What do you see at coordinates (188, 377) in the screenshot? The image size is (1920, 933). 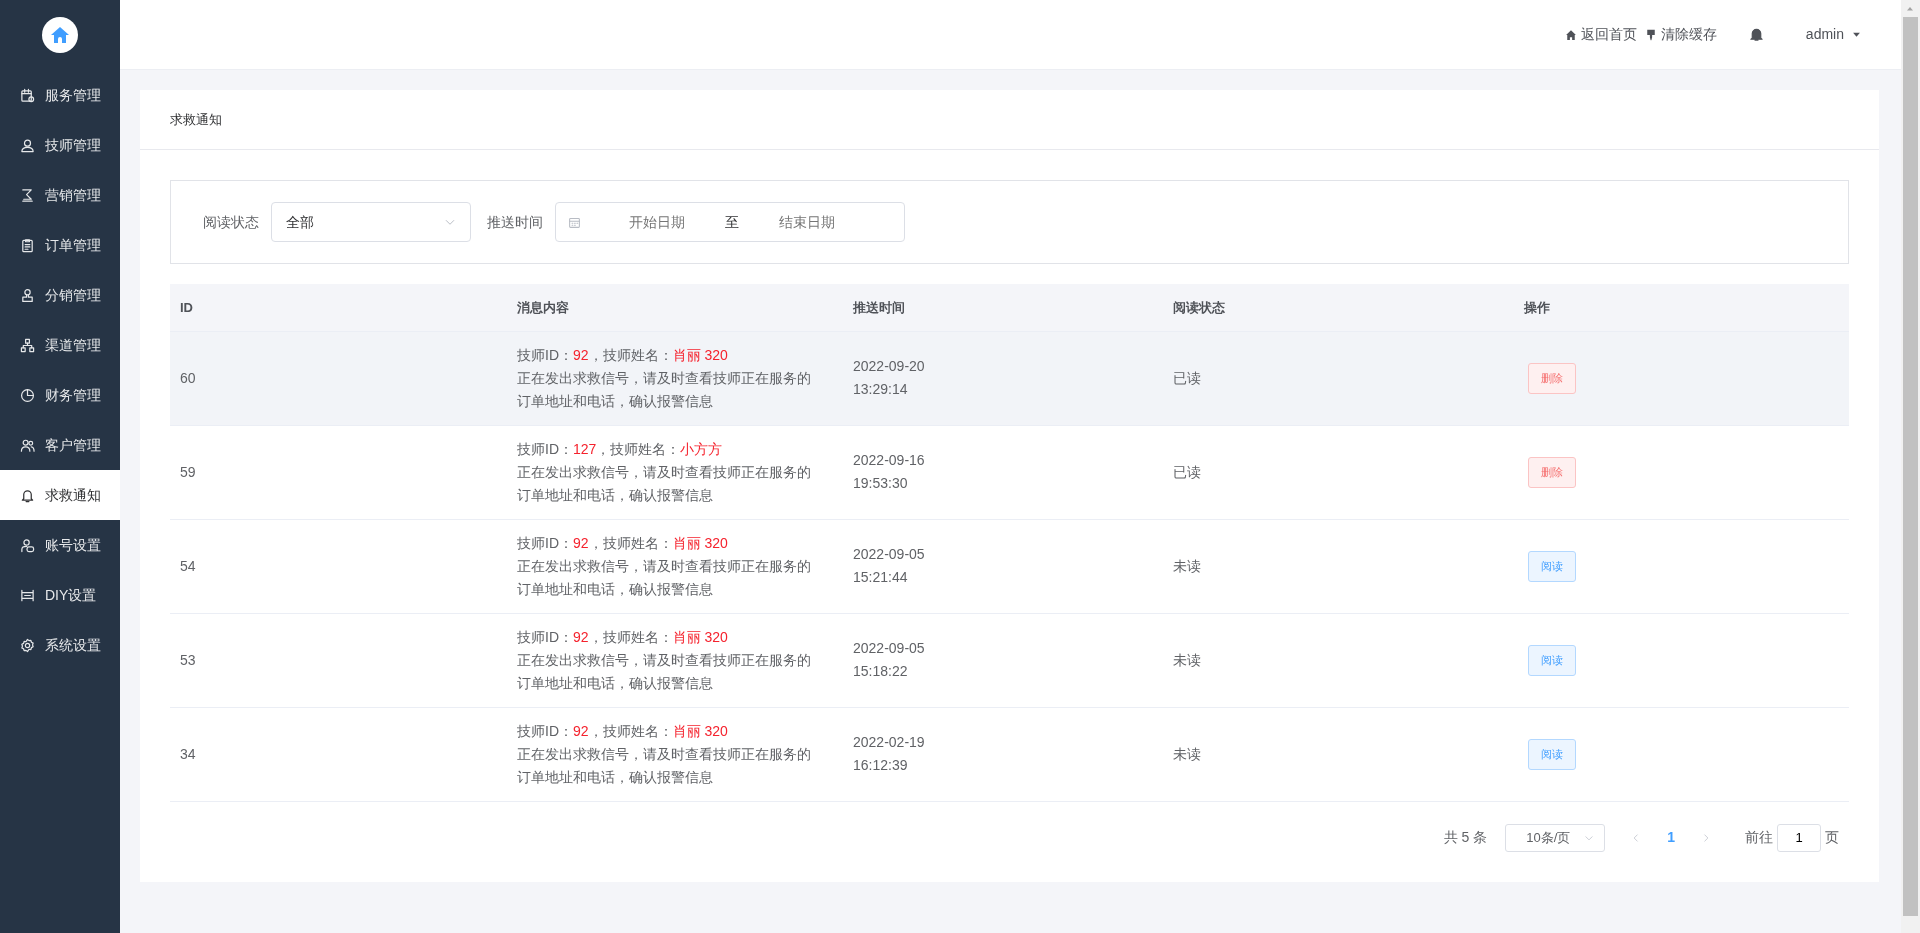 I see `table-cell: 60` at bounding box center [188, 377].